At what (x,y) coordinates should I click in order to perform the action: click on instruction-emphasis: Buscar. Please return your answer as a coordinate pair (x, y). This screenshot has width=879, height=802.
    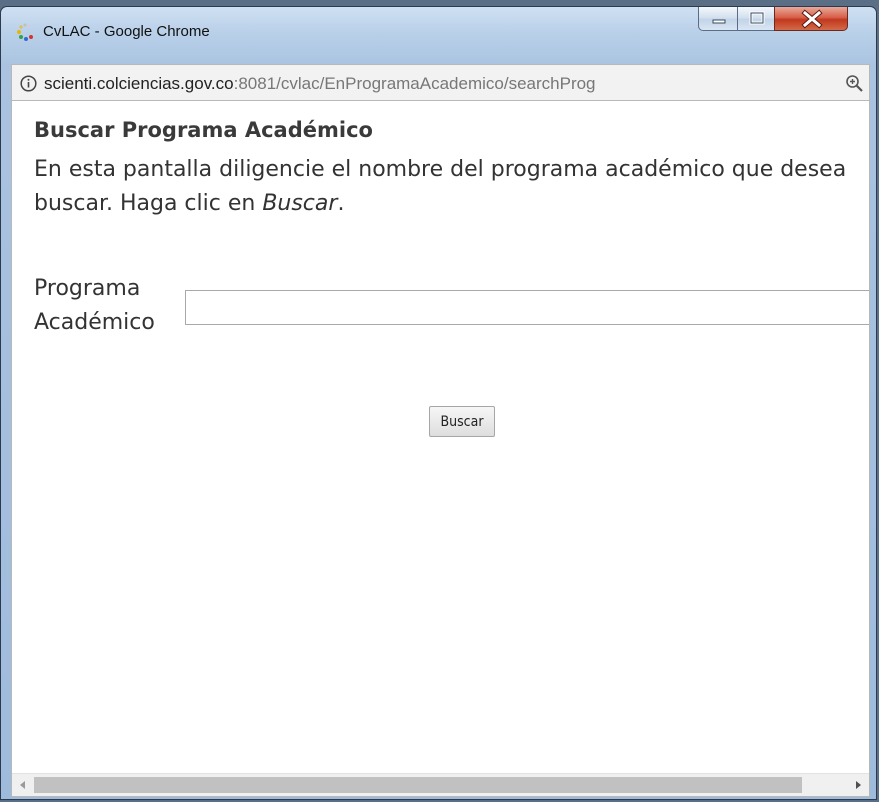
    Looking at the image, I should click on (300, 203).